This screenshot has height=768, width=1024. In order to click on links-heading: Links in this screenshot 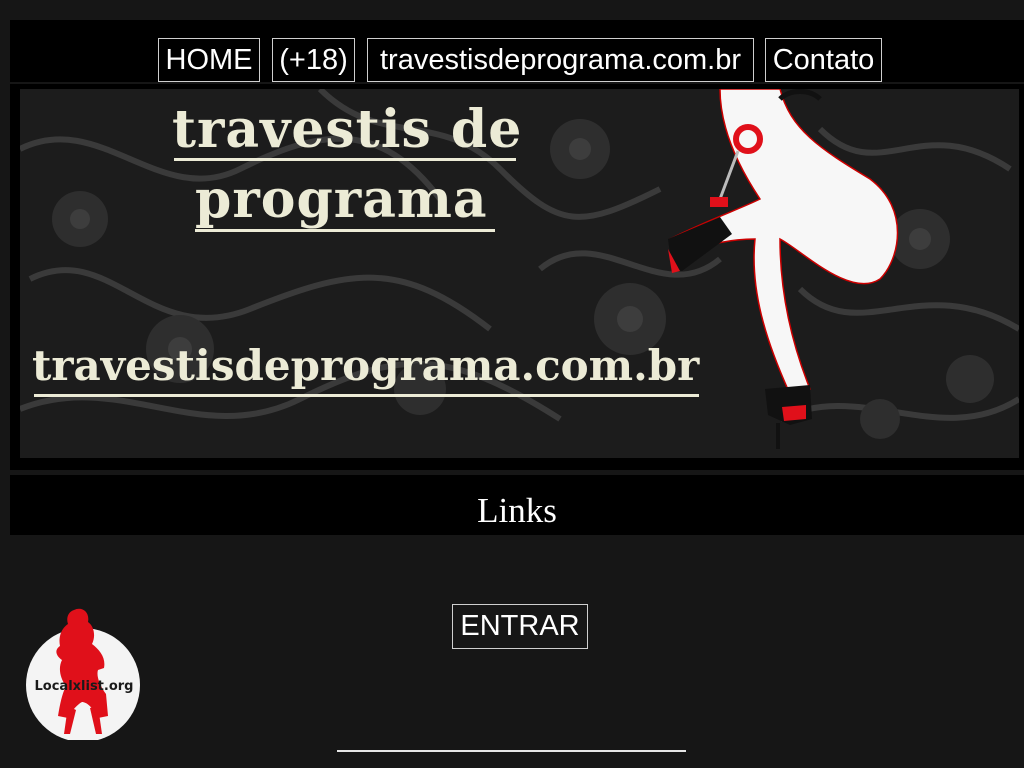, I will do `click(517, 510)`.